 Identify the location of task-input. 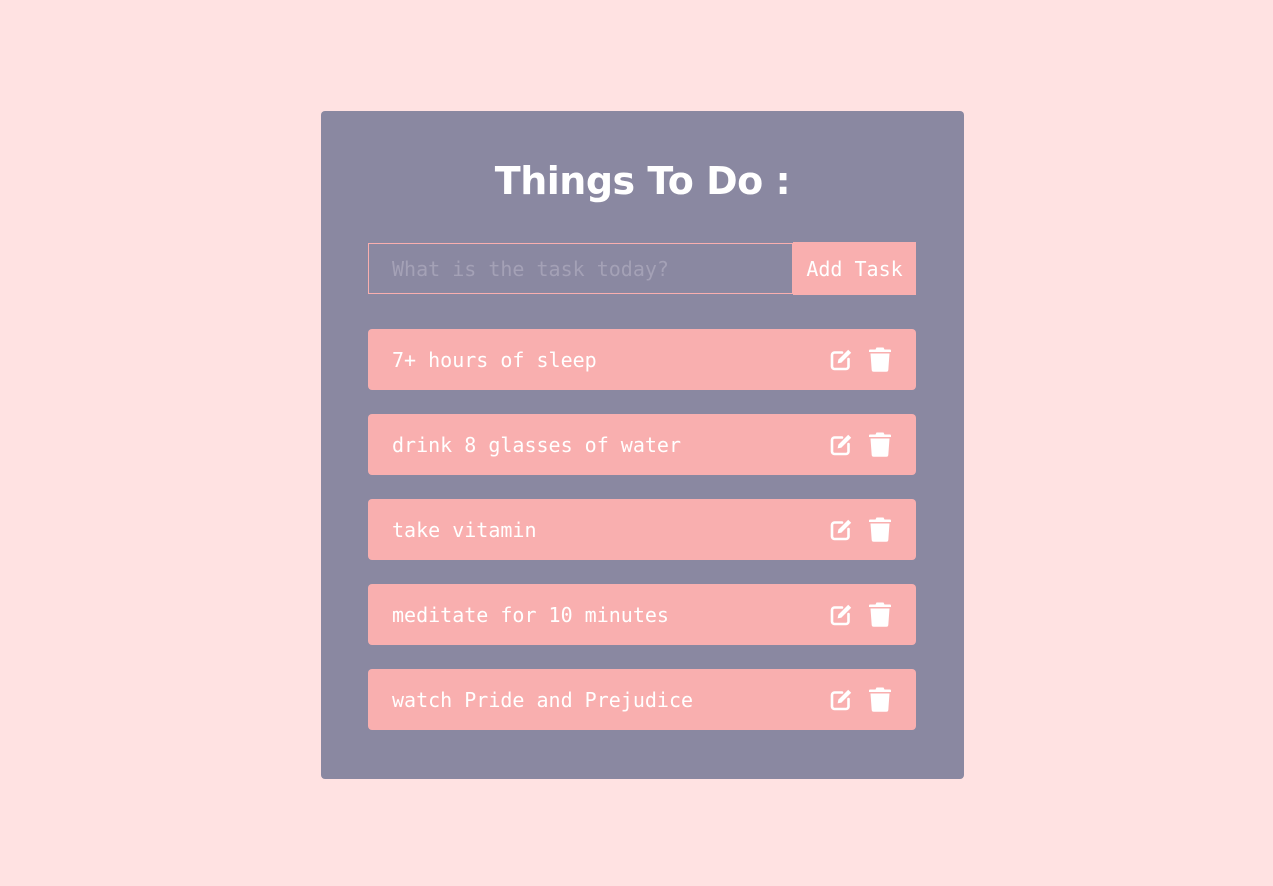
(580, 268).